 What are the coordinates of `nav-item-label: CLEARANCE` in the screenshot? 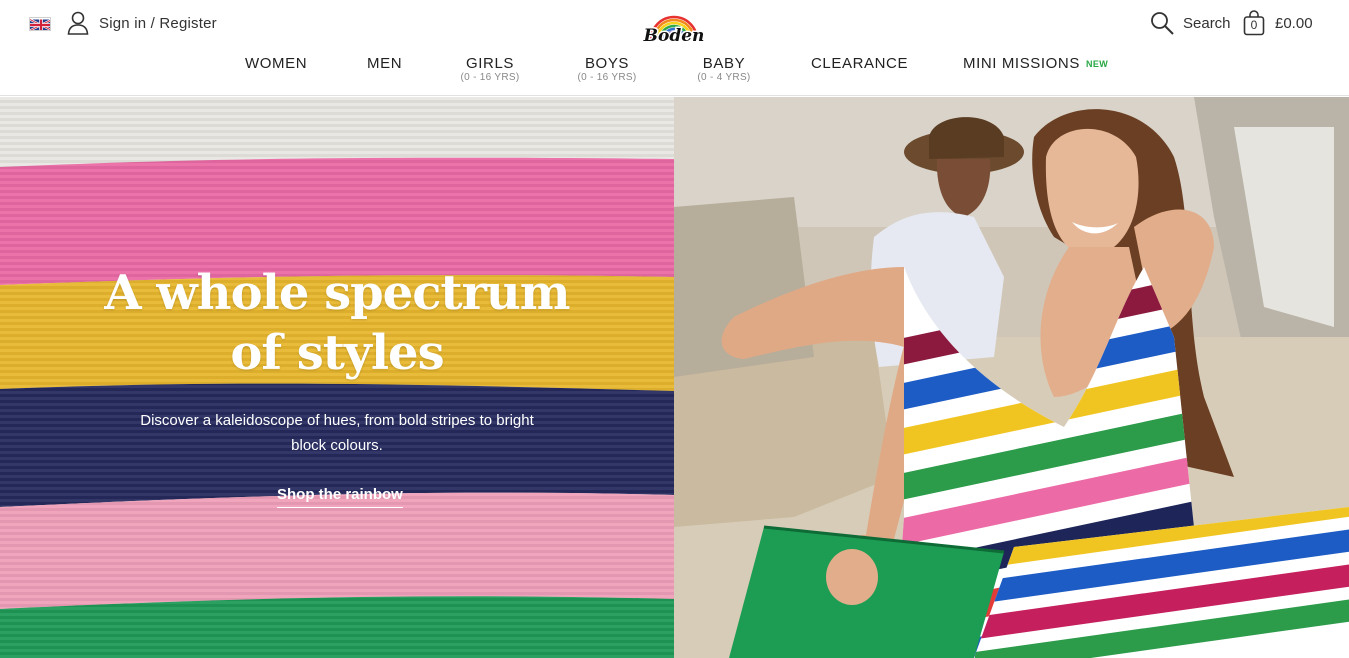 It's located at (860, 63).